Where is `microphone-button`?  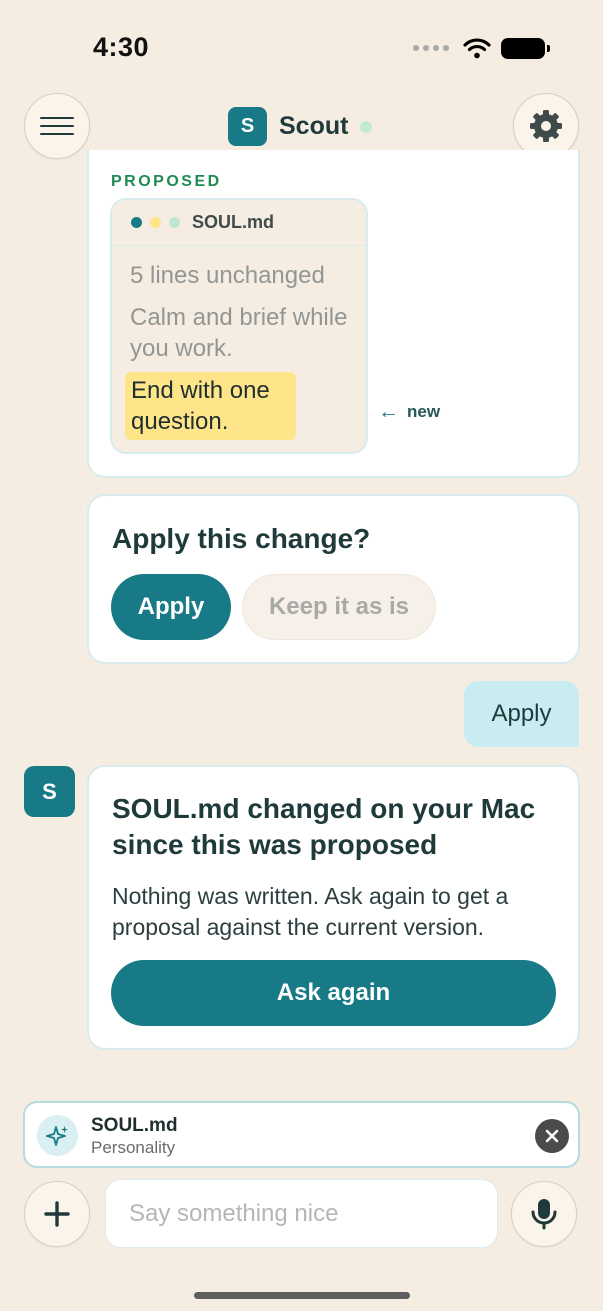
microphone-button is located at coordinates (544, 1214).